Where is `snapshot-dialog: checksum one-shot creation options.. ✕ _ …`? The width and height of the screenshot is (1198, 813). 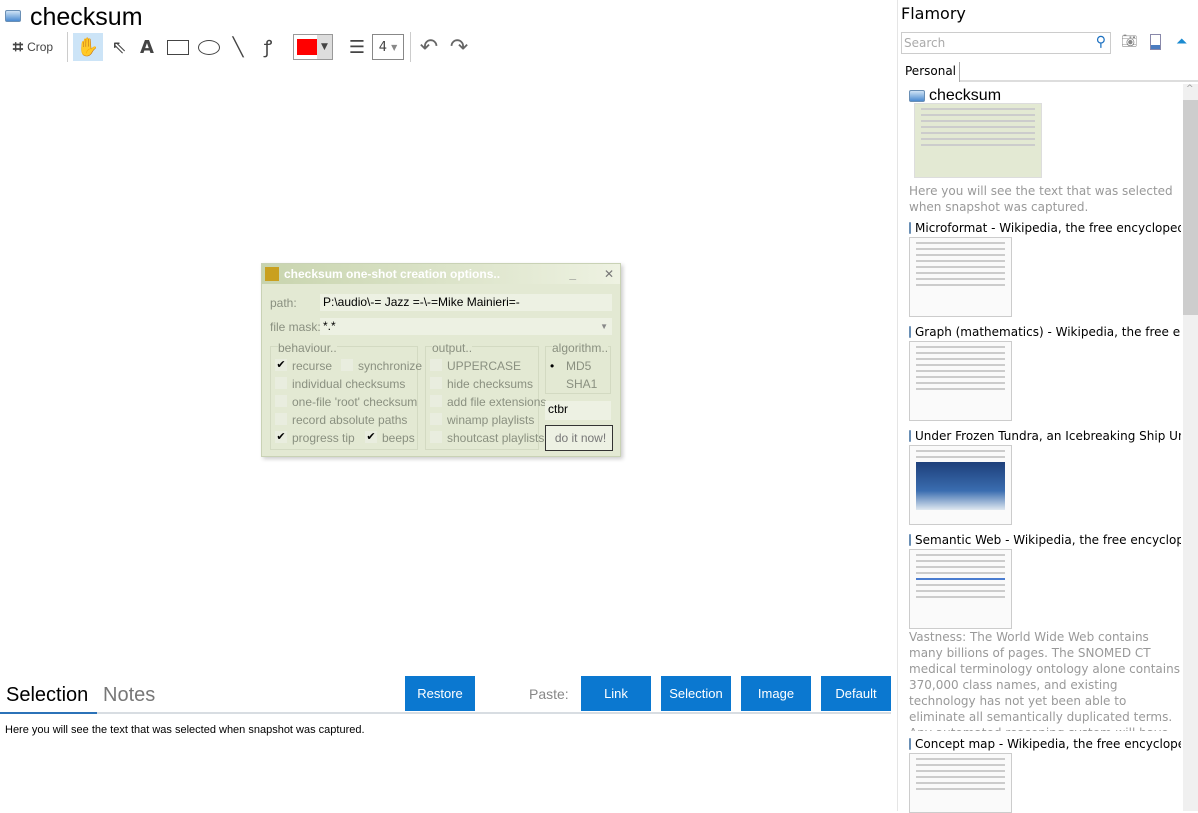 snapshot-dialog: checksum one-shot creation options.. ✕ _ … is located at coordinates (441, 360).